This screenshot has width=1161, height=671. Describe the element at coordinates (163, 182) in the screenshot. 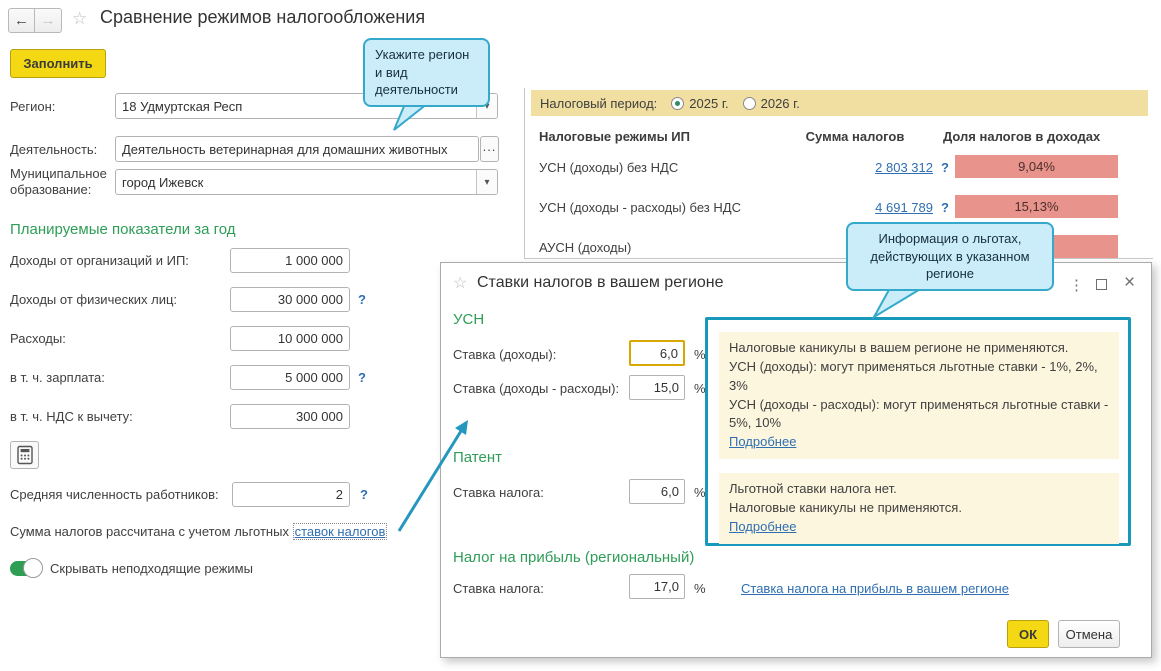

I see `municipality-value: город Ижевск` at that location.